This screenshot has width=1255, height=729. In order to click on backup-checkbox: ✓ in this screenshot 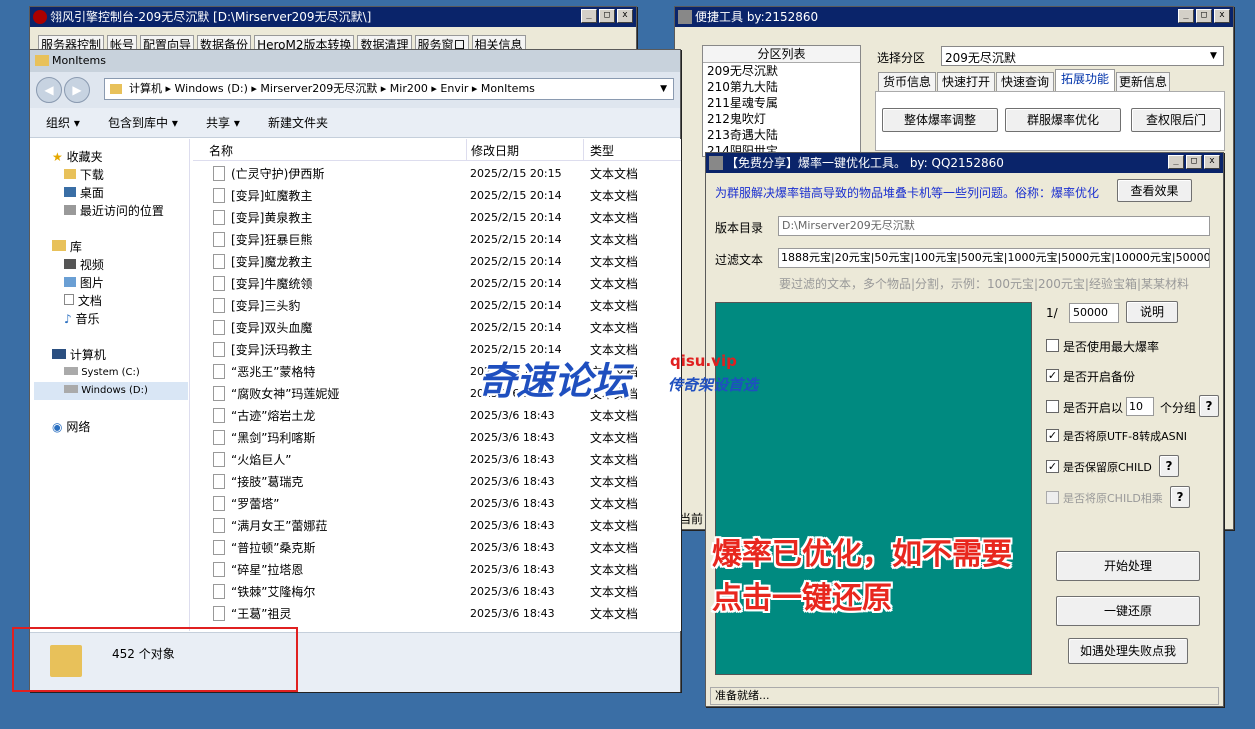, I will do `click(1052, 375)`.